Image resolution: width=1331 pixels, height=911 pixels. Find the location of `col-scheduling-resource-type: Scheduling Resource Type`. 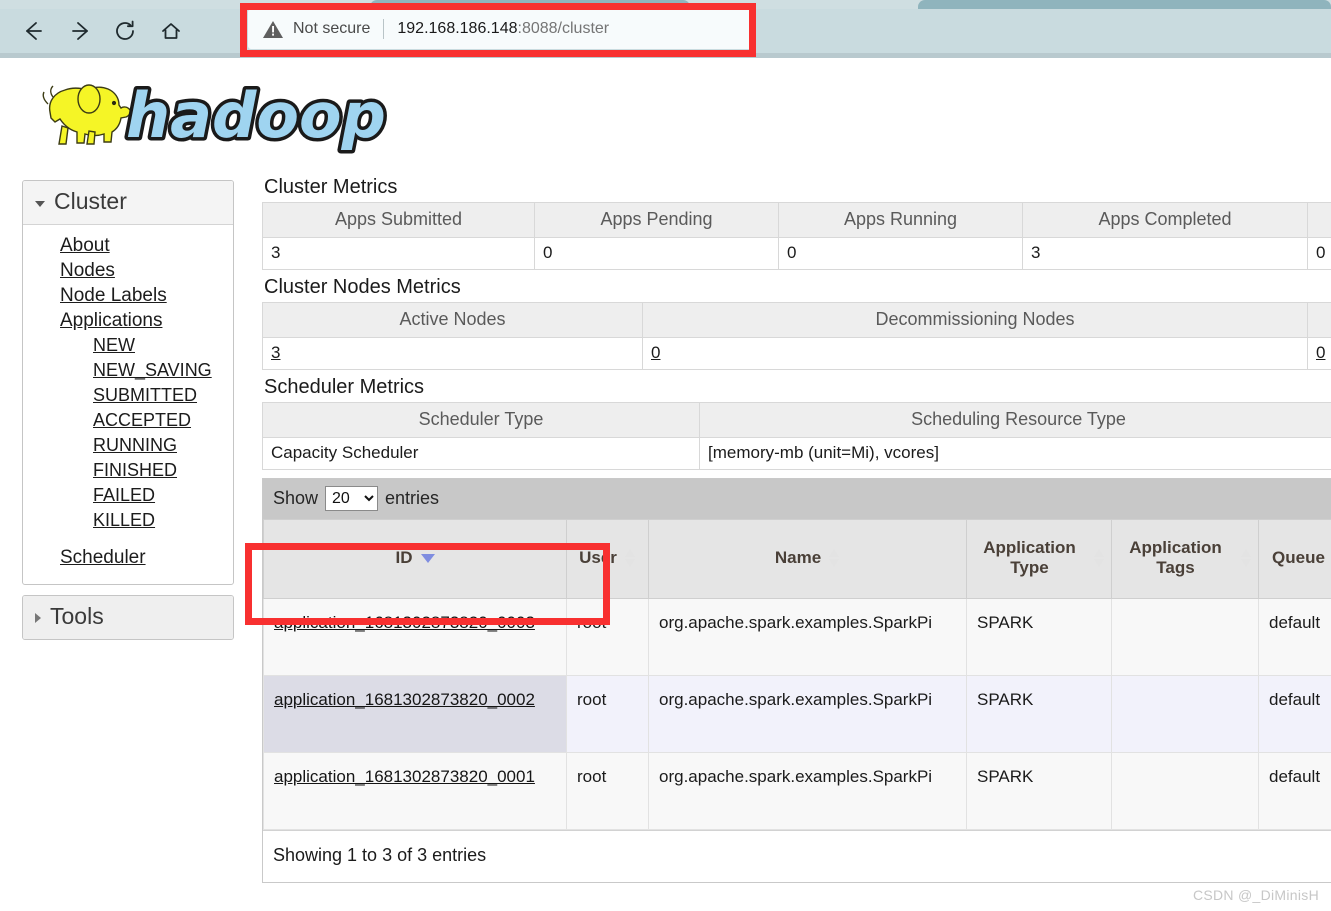

col-scheduling-resource-type: Scheduling Resource Type is located at coordinates (1015, 420).